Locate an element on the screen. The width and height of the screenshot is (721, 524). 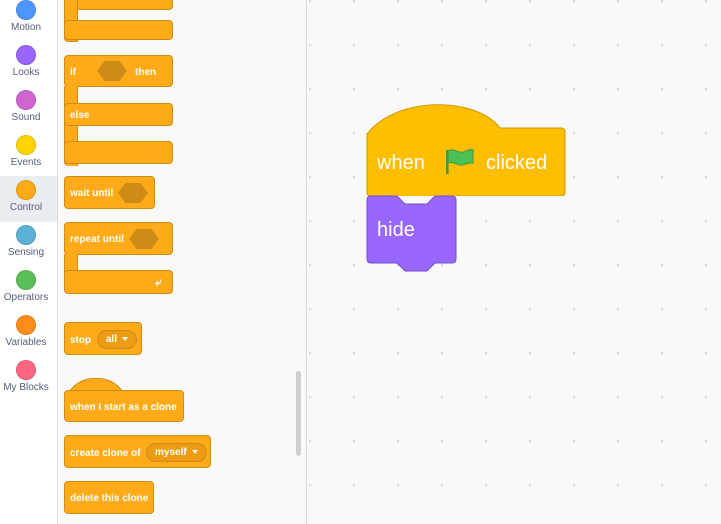
when-i-start-as-clone-block: when I start as a clone is located at coordinates (124, 406).